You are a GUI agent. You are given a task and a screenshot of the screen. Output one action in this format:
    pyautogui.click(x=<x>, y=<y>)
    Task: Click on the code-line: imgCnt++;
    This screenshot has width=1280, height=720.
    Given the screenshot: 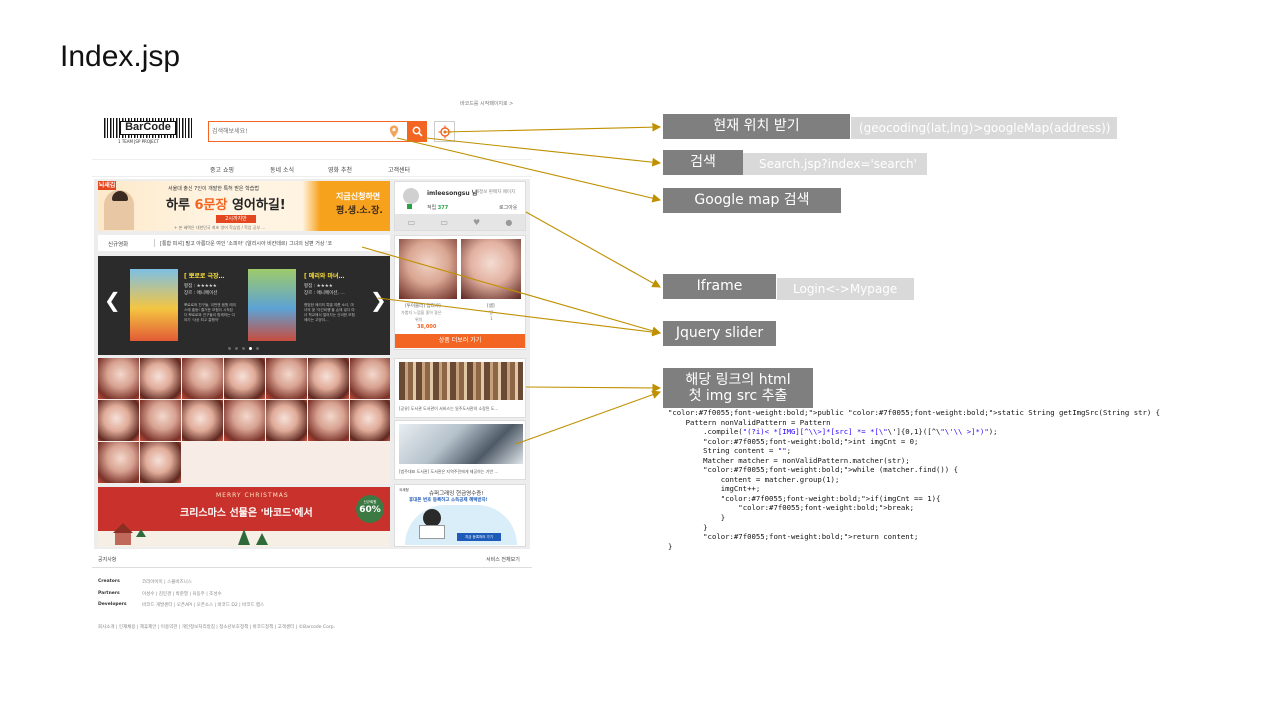 What is the action you would take?
    pyautogui.click(x=714, y=489)
    